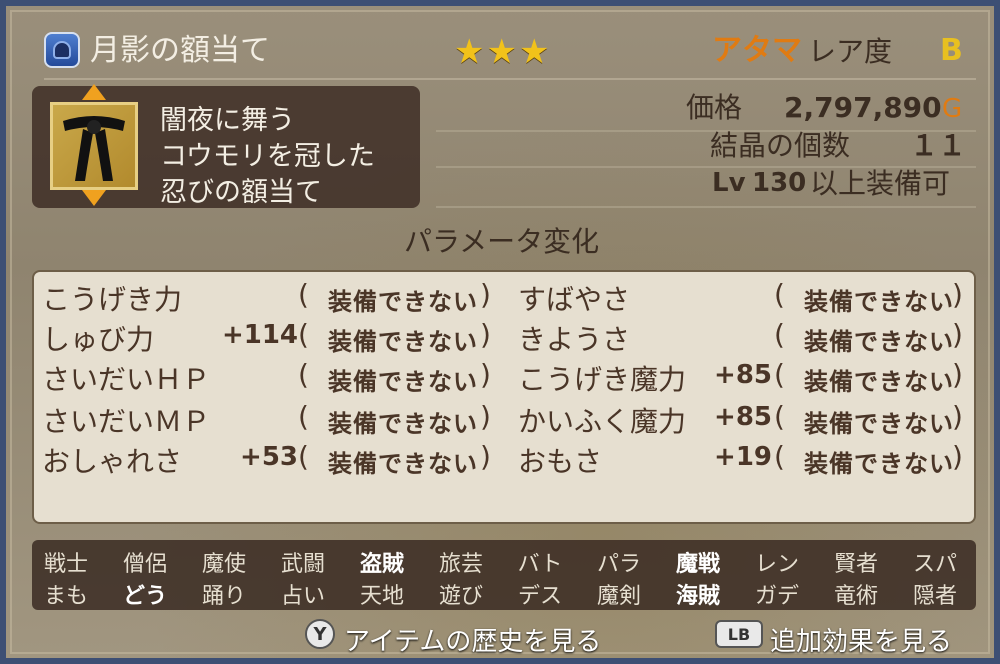 Image resolution: width=1000 pixels, height=664 pixels. What do you see at coordinates (938, 145) in the screenshot?
I see `crystal-count: １１` at bounding box center [938, 145].